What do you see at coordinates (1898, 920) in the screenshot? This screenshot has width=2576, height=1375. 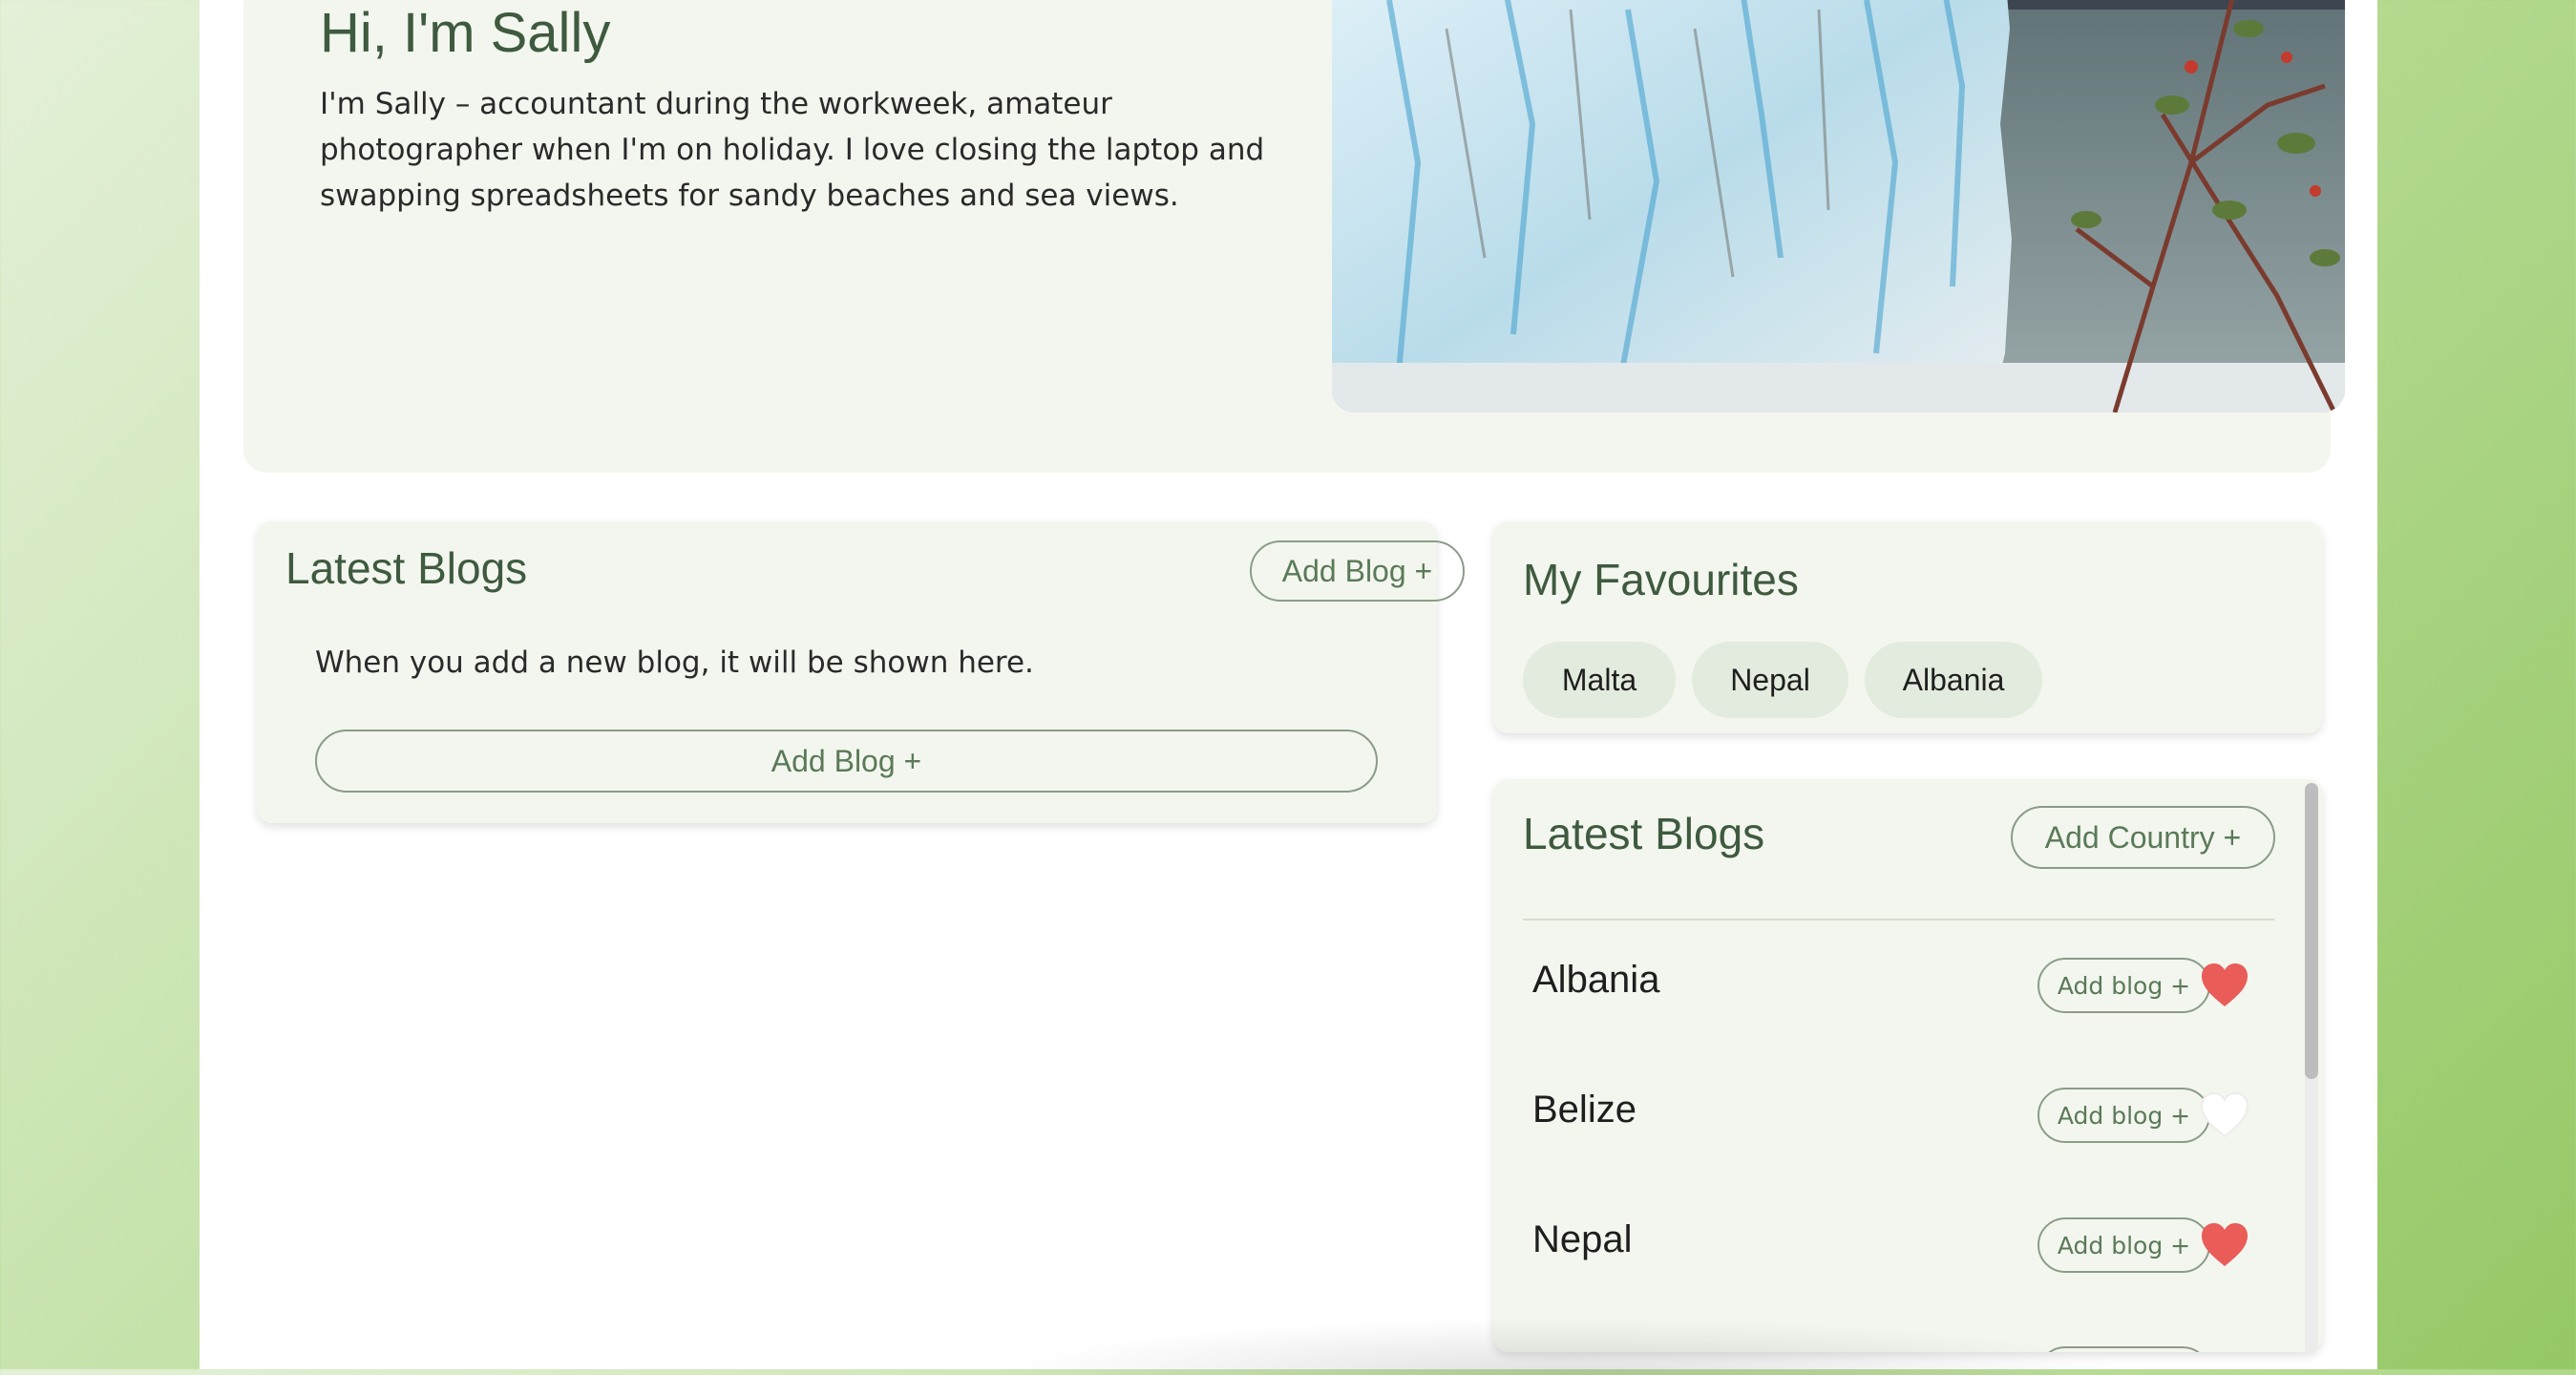 I see `countries-divider` at bounding box center [1898, 920].